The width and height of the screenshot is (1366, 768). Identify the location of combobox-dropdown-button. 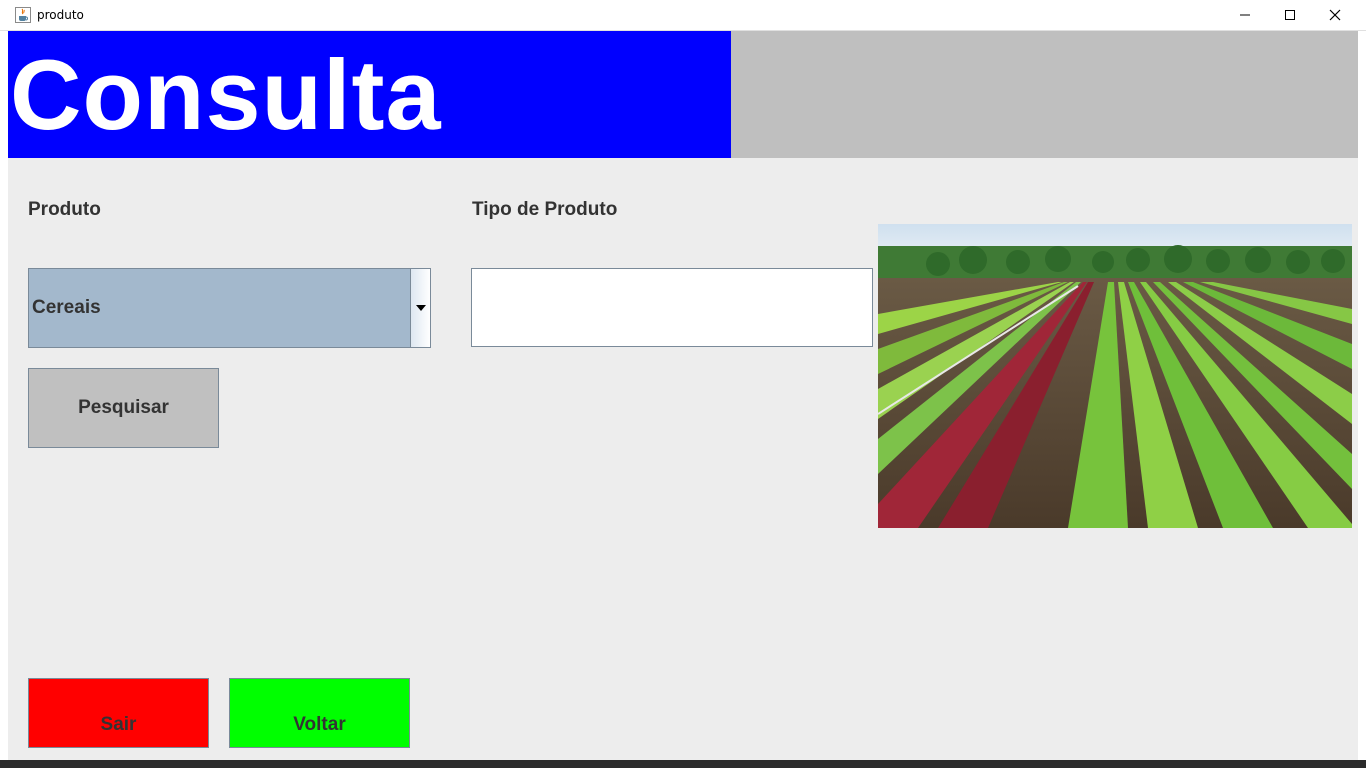
(420, 308).